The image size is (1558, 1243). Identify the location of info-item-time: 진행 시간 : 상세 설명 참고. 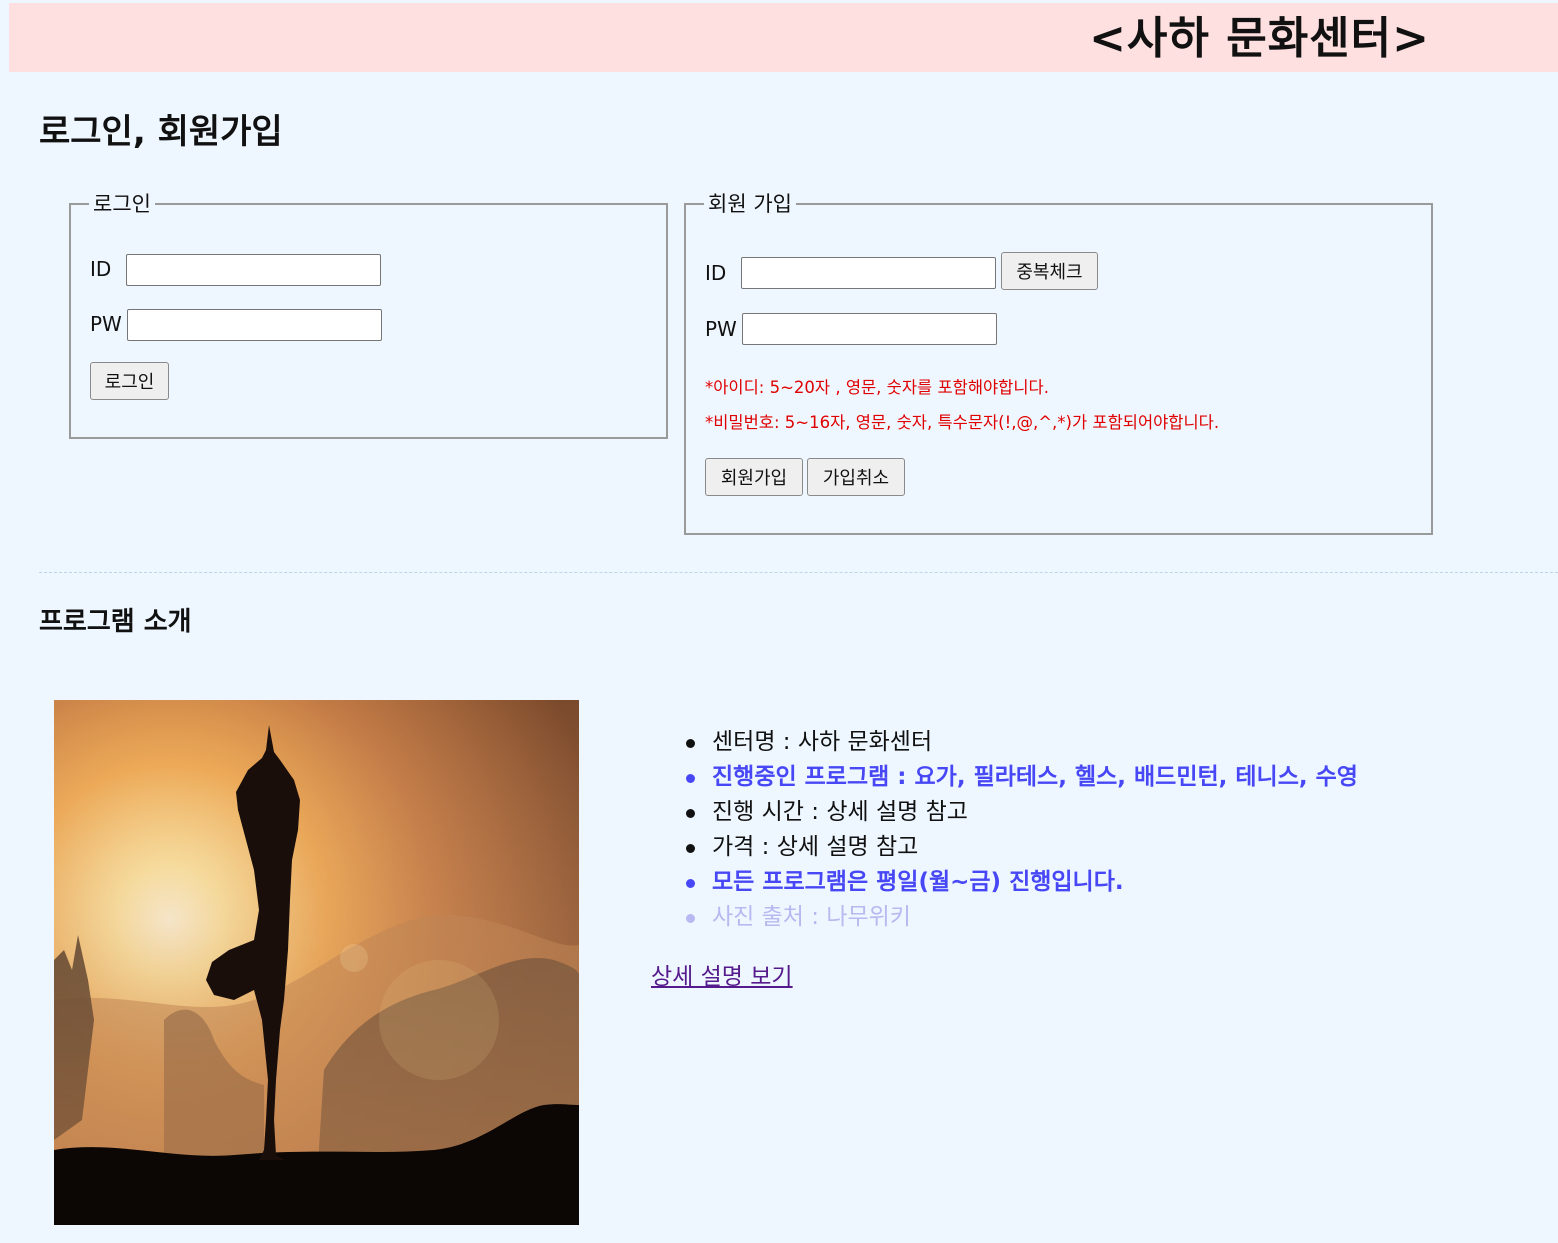
(1021, 812).